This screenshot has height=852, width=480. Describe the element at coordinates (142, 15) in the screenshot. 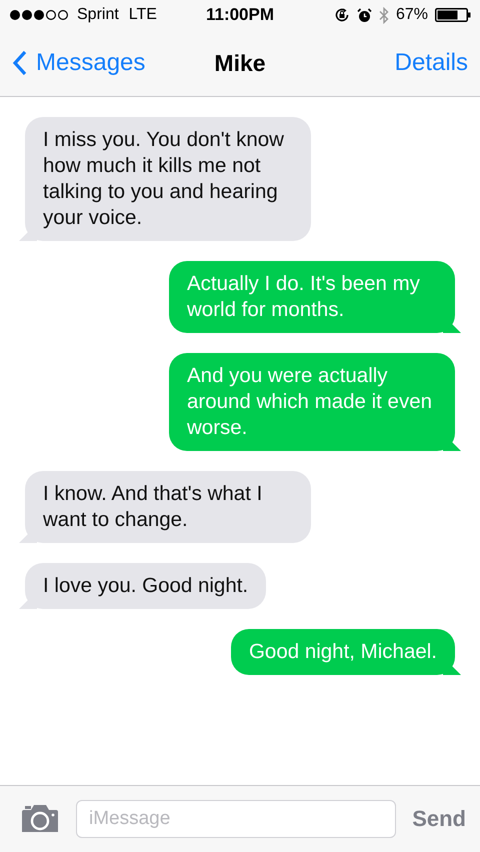

I see `network-type: LTE` at that location.